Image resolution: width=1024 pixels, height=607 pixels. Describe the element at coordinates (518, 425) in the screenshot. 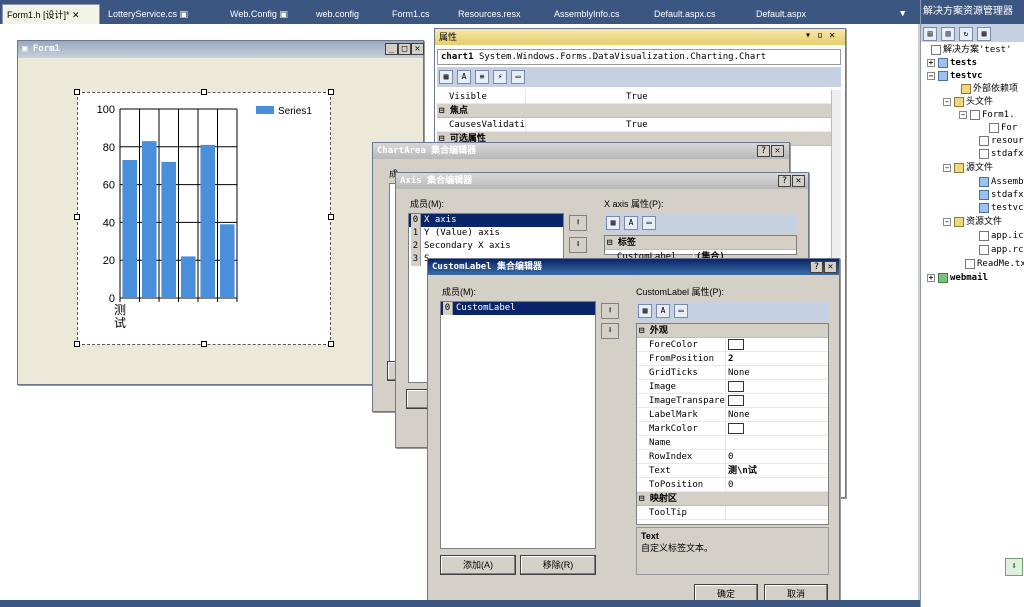

I see `customlabel-members-list: 0 CustomLabel` at that location.